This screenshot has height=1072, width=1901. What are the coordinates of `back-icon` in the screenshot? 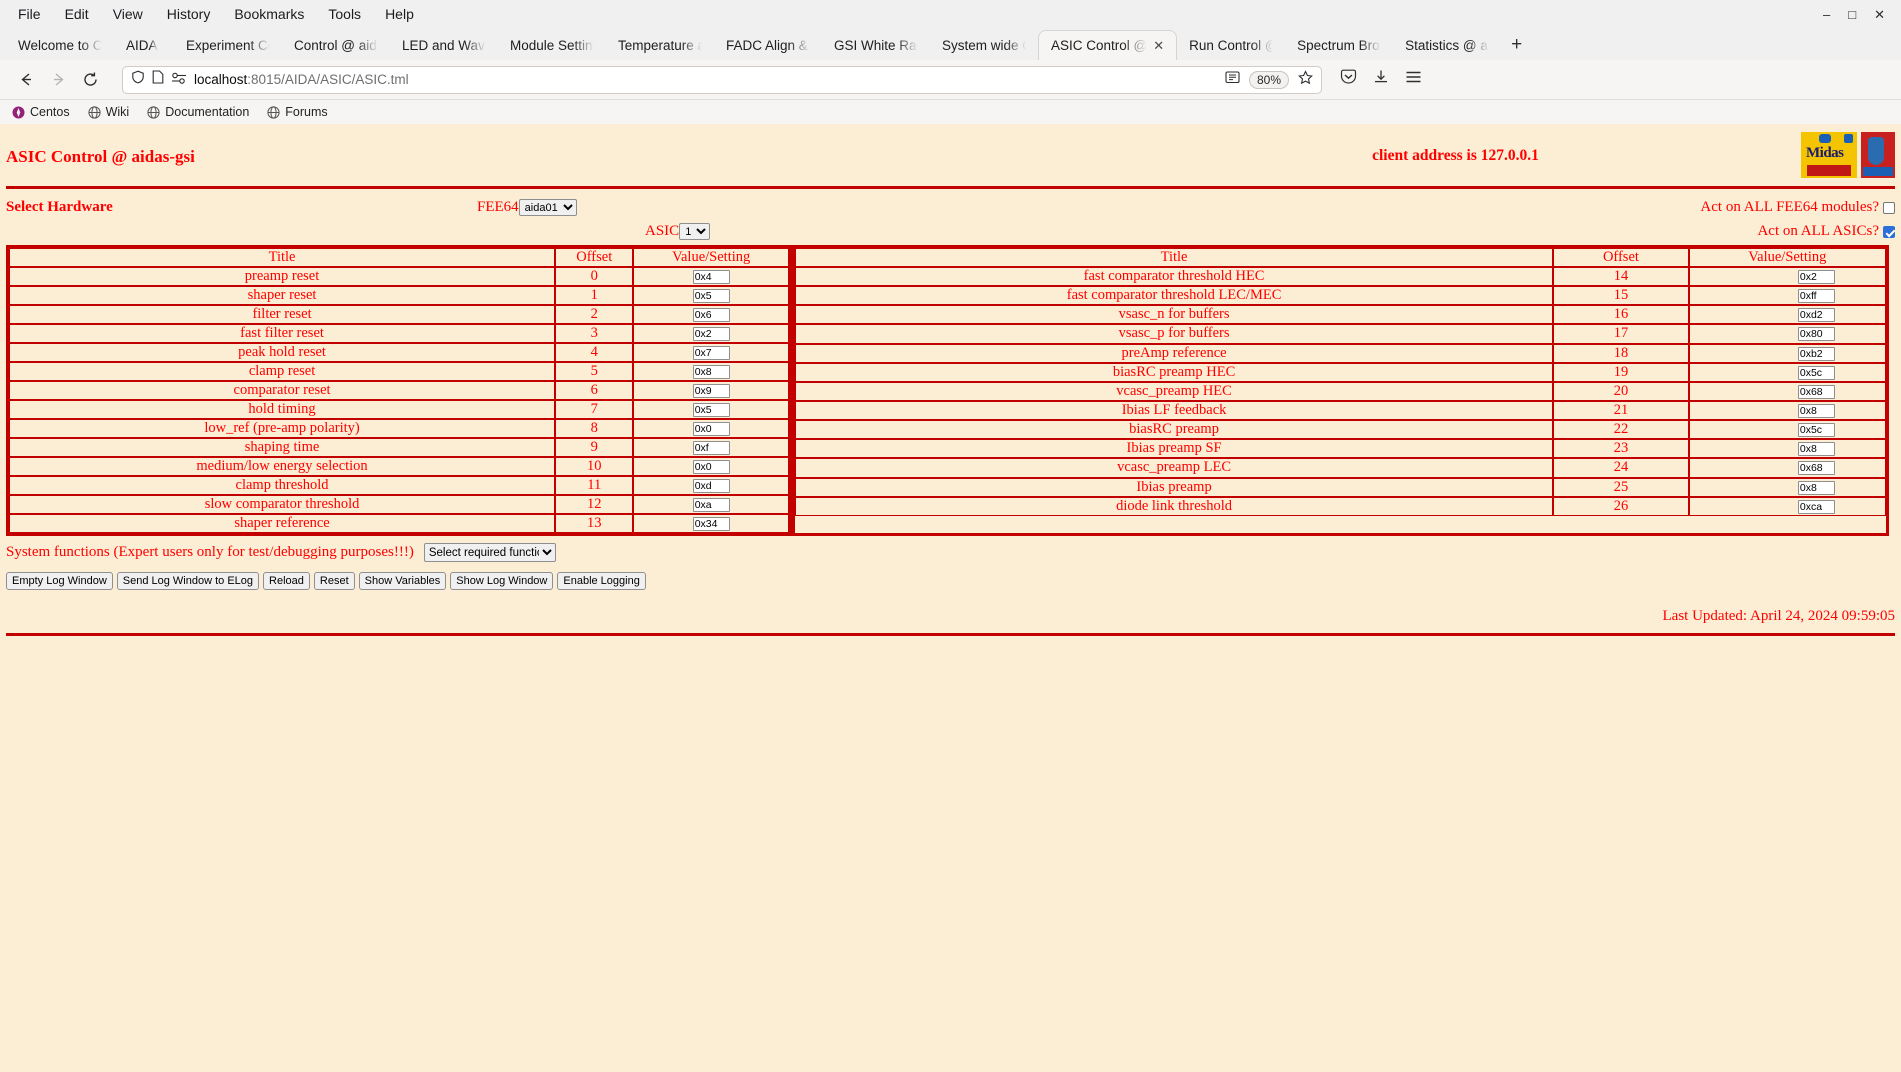 It's located at (26, 80).